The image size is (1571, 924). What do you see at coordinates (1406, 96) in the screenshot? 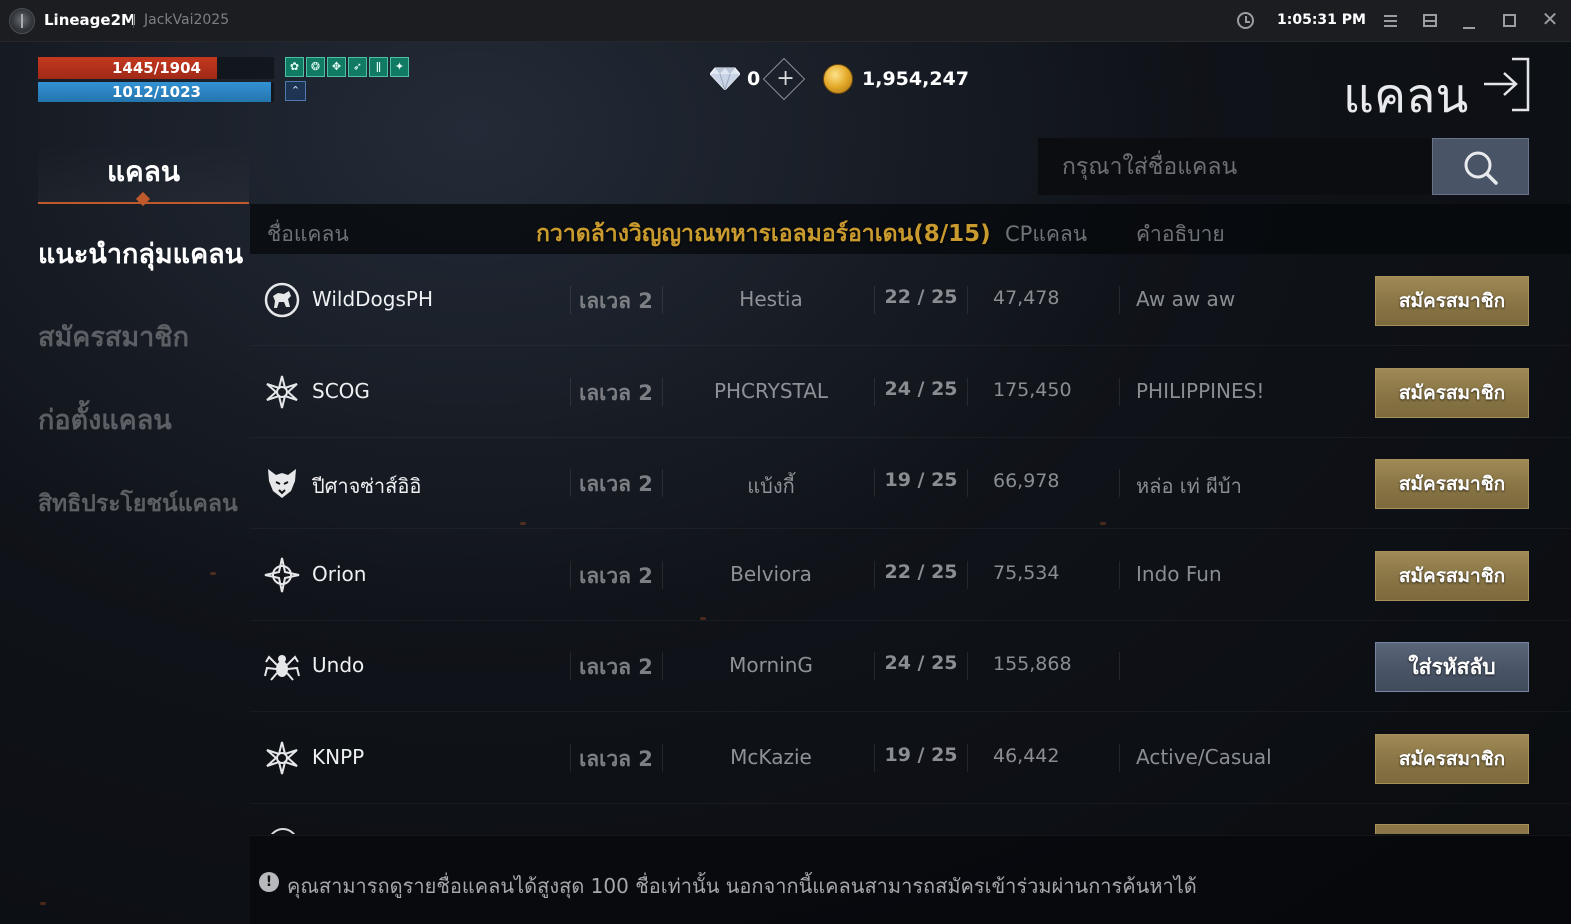
I see `screen-title: แคลน` at bounding box center [1406, 96].